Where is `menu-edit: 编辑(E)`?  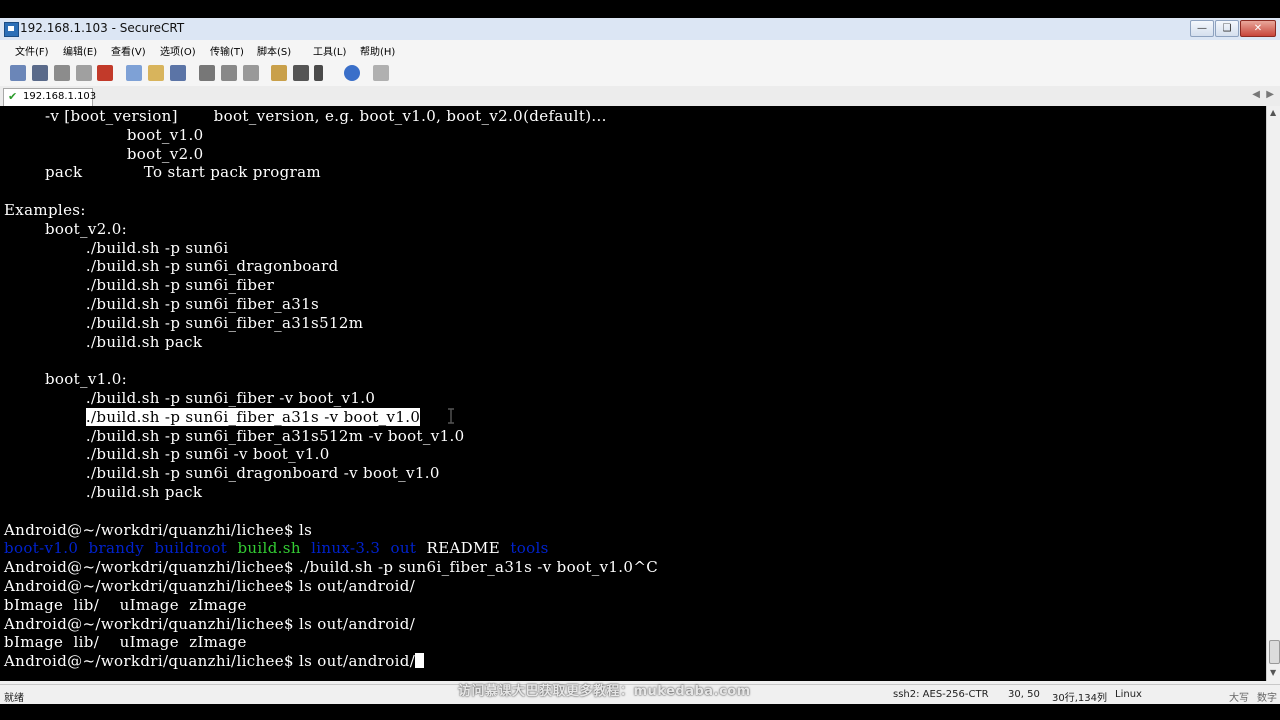
menu-edit: 编辑(E) is located at coordinates (80, 50).